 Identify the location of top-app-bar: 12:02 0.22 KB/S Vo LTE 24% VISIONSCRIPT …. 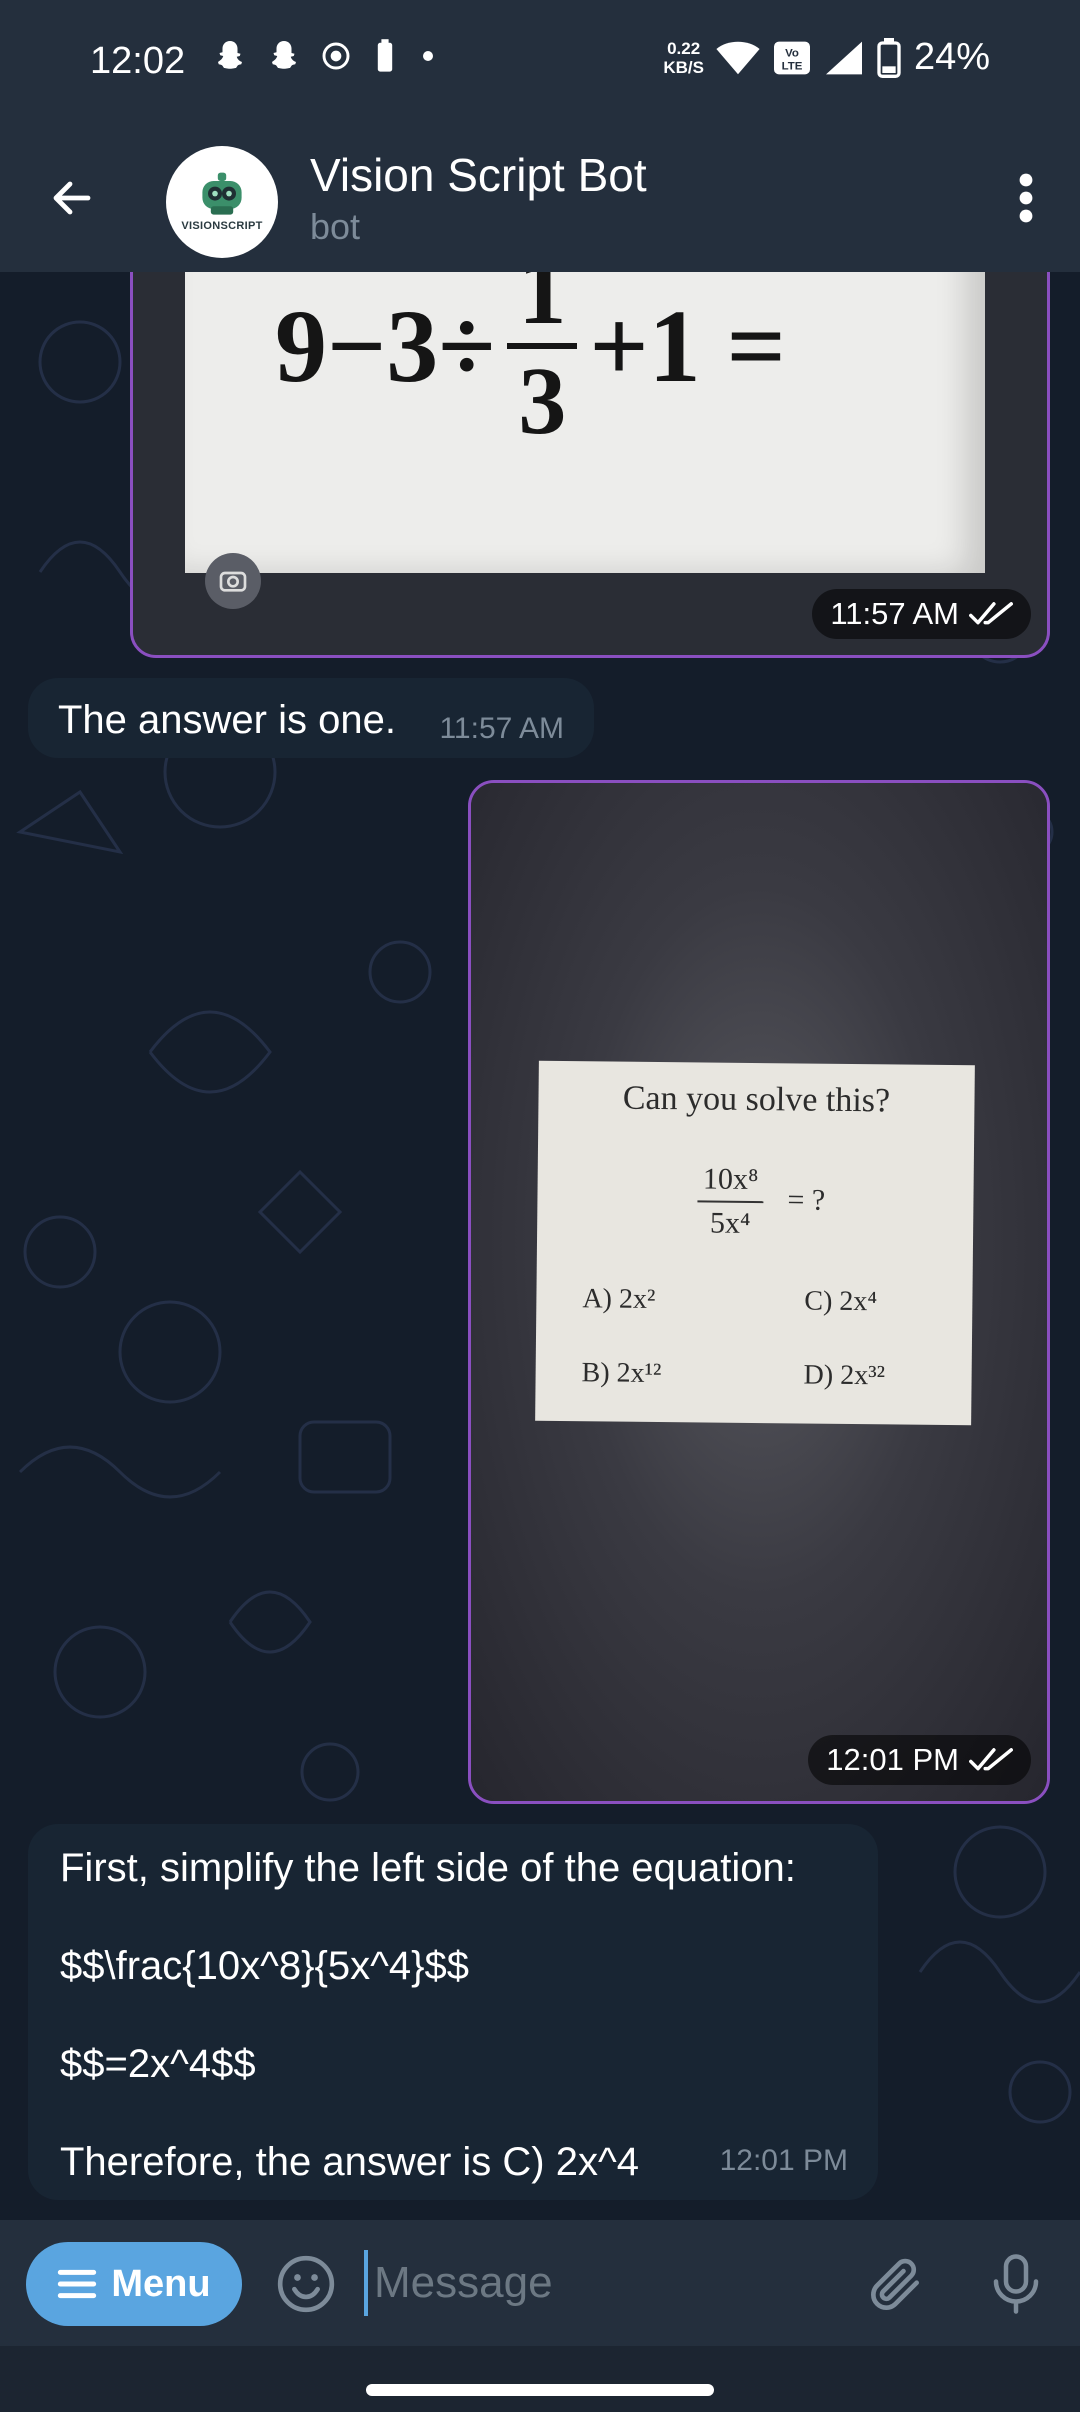
(540, 136).